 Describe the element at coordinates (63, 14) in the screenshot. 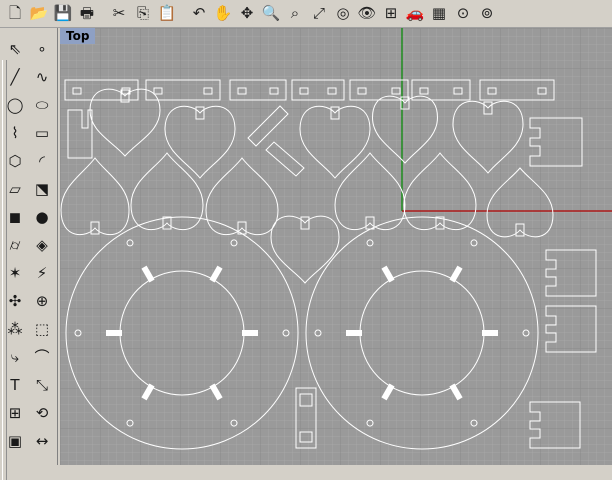

I see `save-icon: 💾` at that location.